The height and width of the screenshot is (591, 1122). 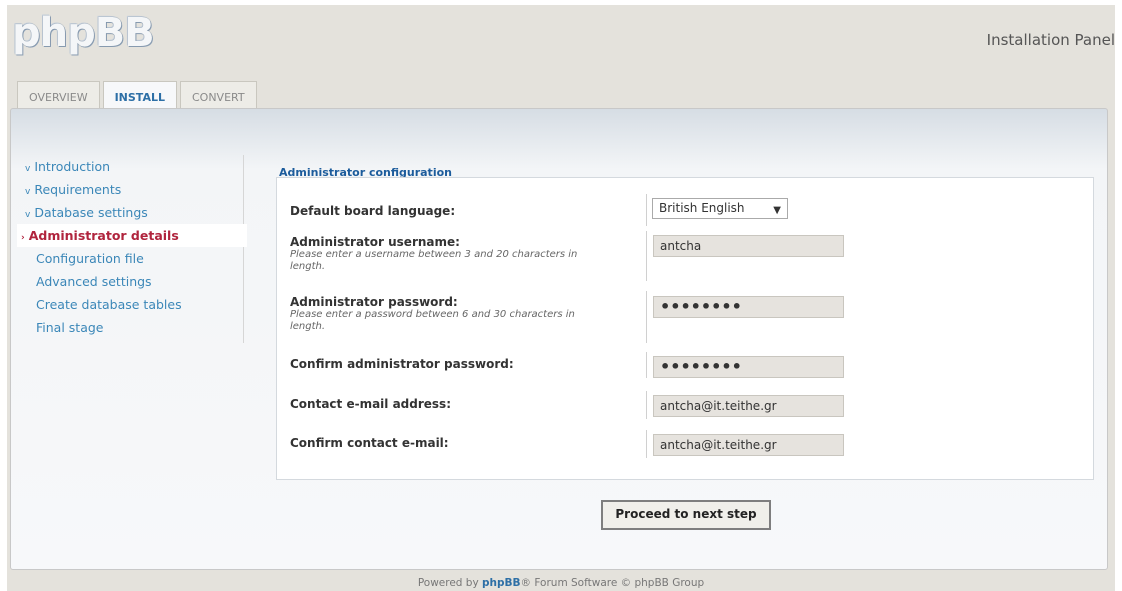 I want to click on step-administrator-details: › Administrator details, so click(x=132, y=235).